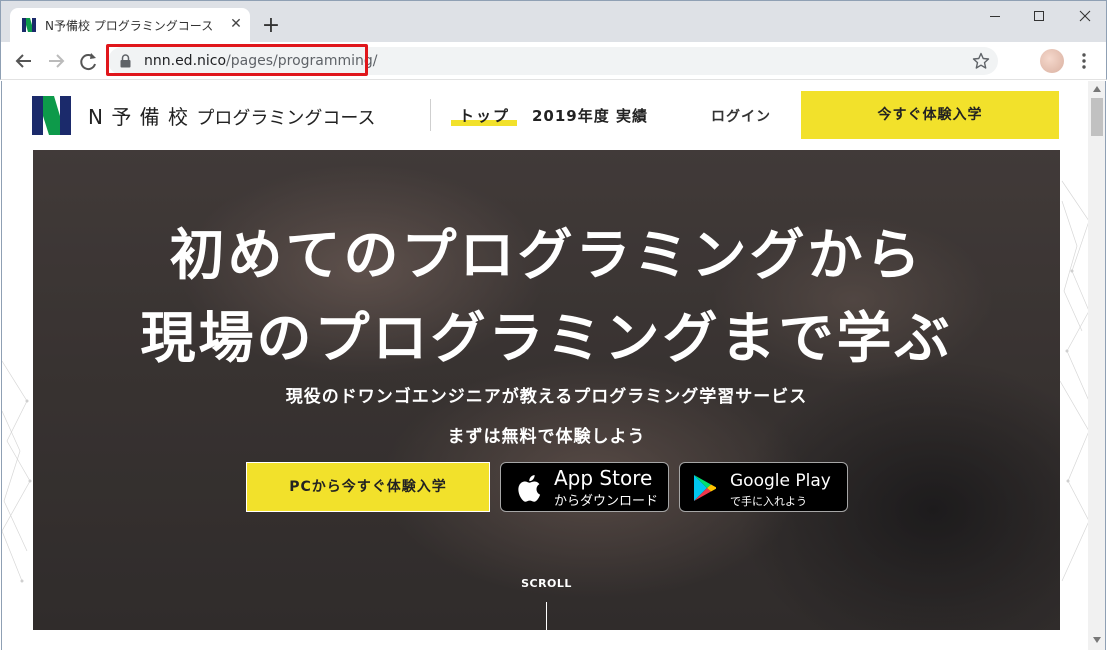 Image resolution: width=1107 pixels, height=651 pixels. What do you see at coordinates (995, 16) in the screenshot?
I see `minimize-icon` at bounding box center [995, 16].